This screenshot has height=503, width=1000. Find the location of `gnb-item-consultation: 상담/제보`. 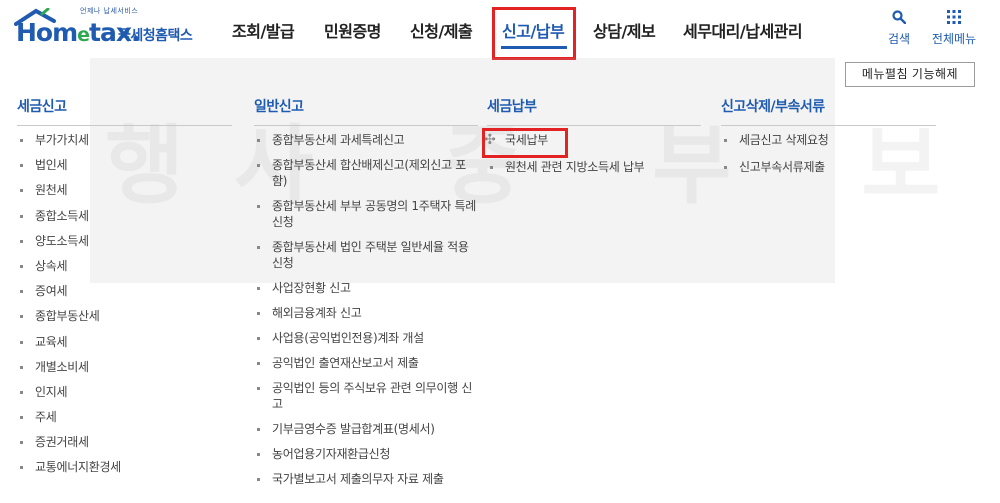

gnb-item-consultation: 상담/제보 is located at coordinates (624, 30).